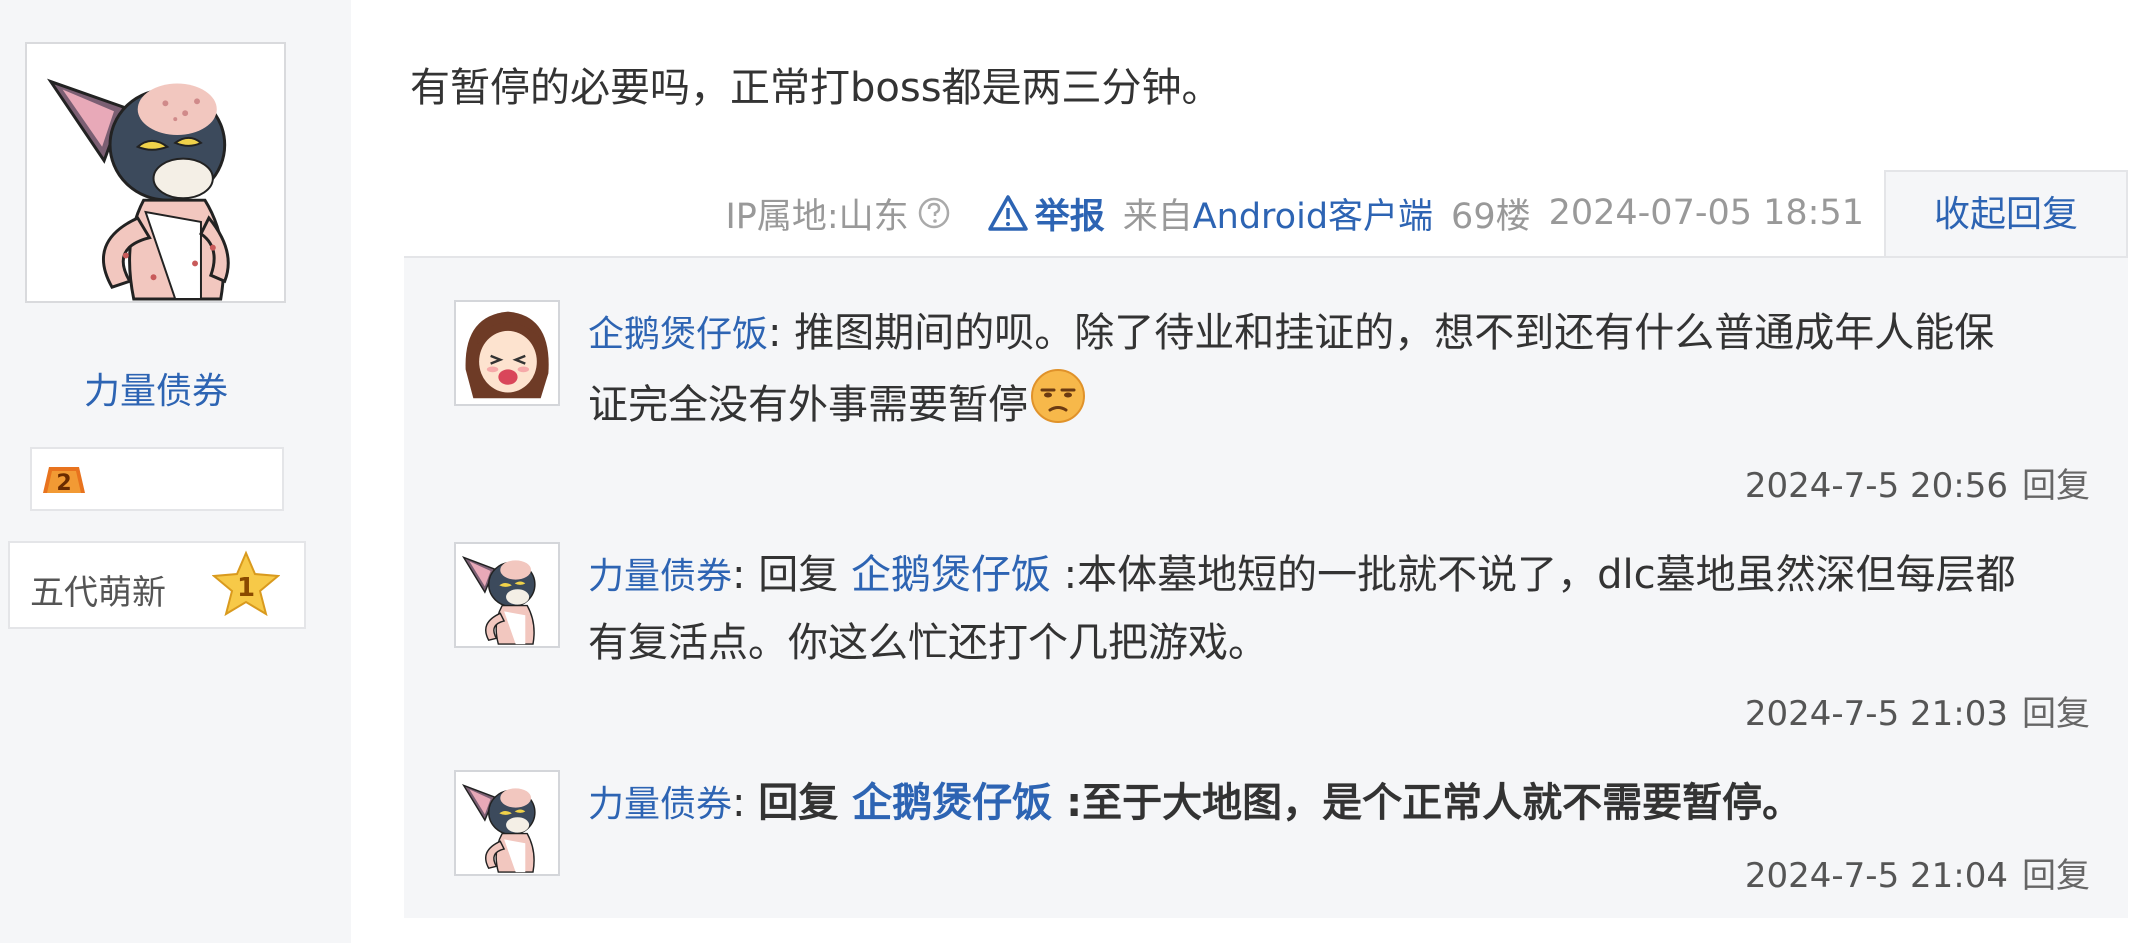 Image resolution: width=2138 pixels, height=943 pixels. Describe the element at coordinates (816, 88) in the screenshot. I see `post-content: 有暂停的必要吗，正常打boss都是两三分钟。` at that location.